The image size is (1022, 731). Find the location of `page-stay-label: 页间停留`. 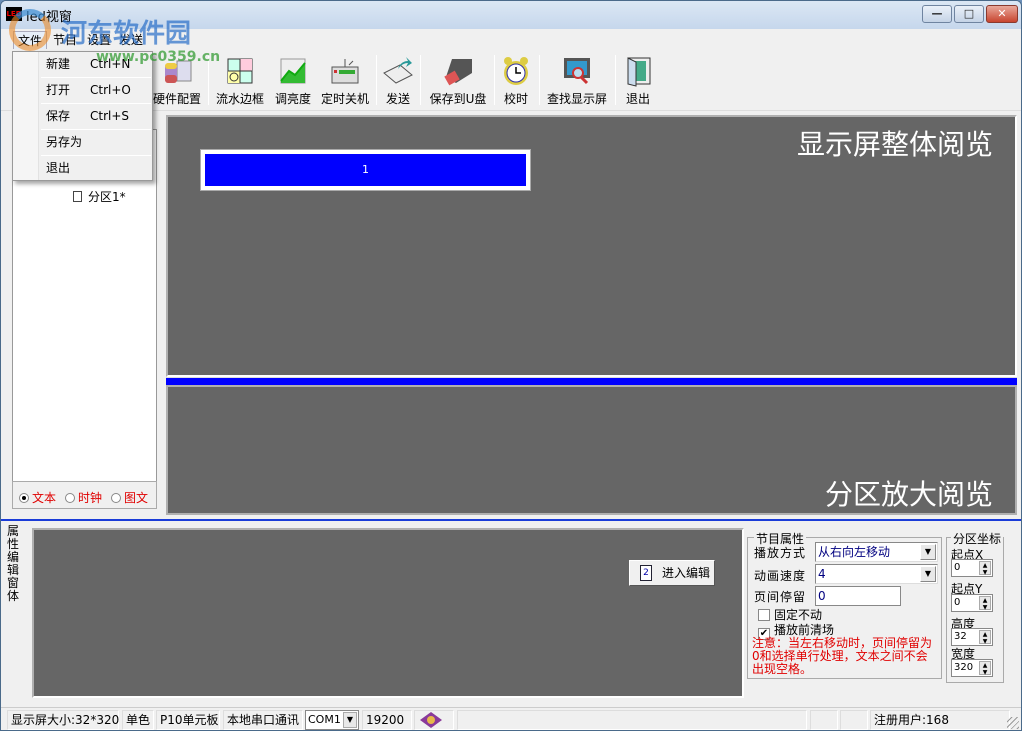

page-stay-label: 页间停留 is located at coordinates (780, 597).